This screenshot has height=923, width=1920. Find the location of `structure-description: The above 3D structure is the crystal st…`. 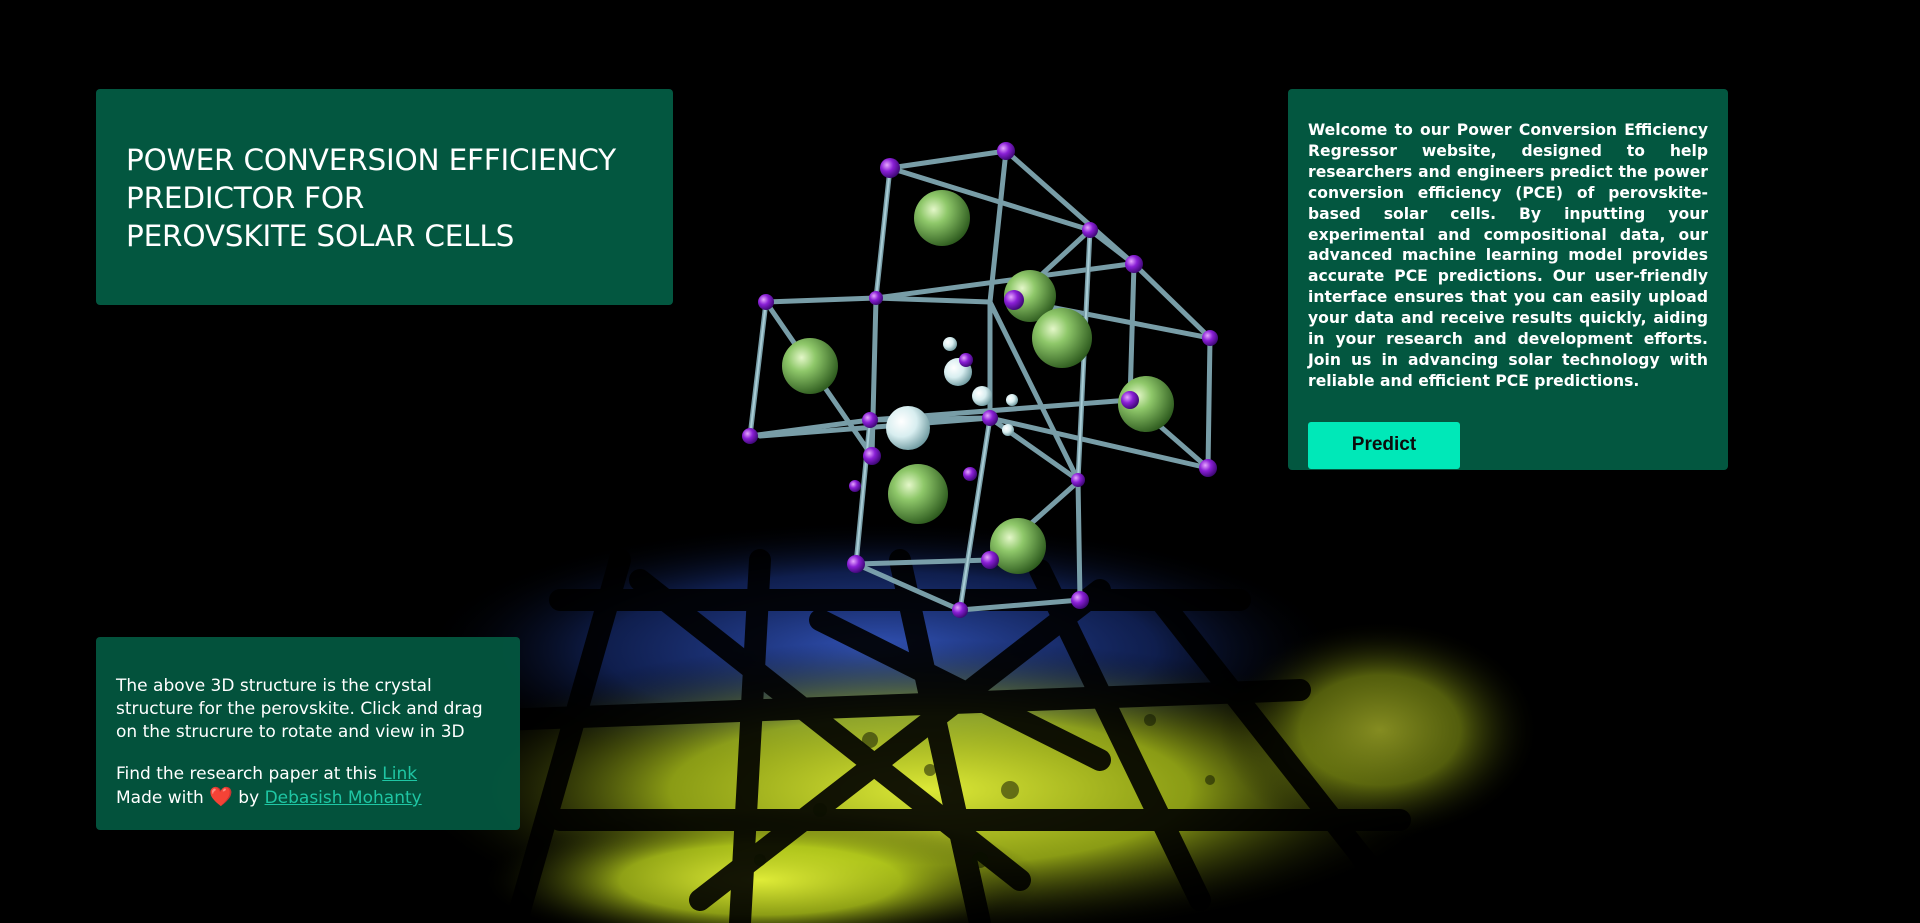

structure-description: The above 3D structure is the crystal st… is located at coordinates (299, 709).